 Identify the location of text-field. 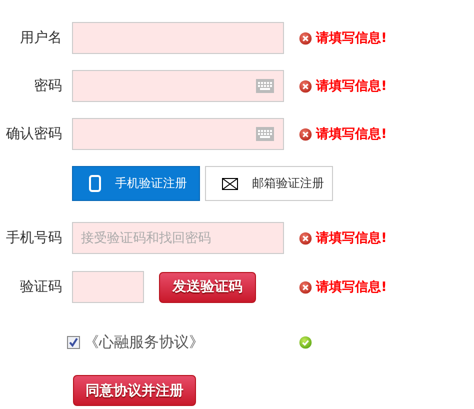
(178, 38).